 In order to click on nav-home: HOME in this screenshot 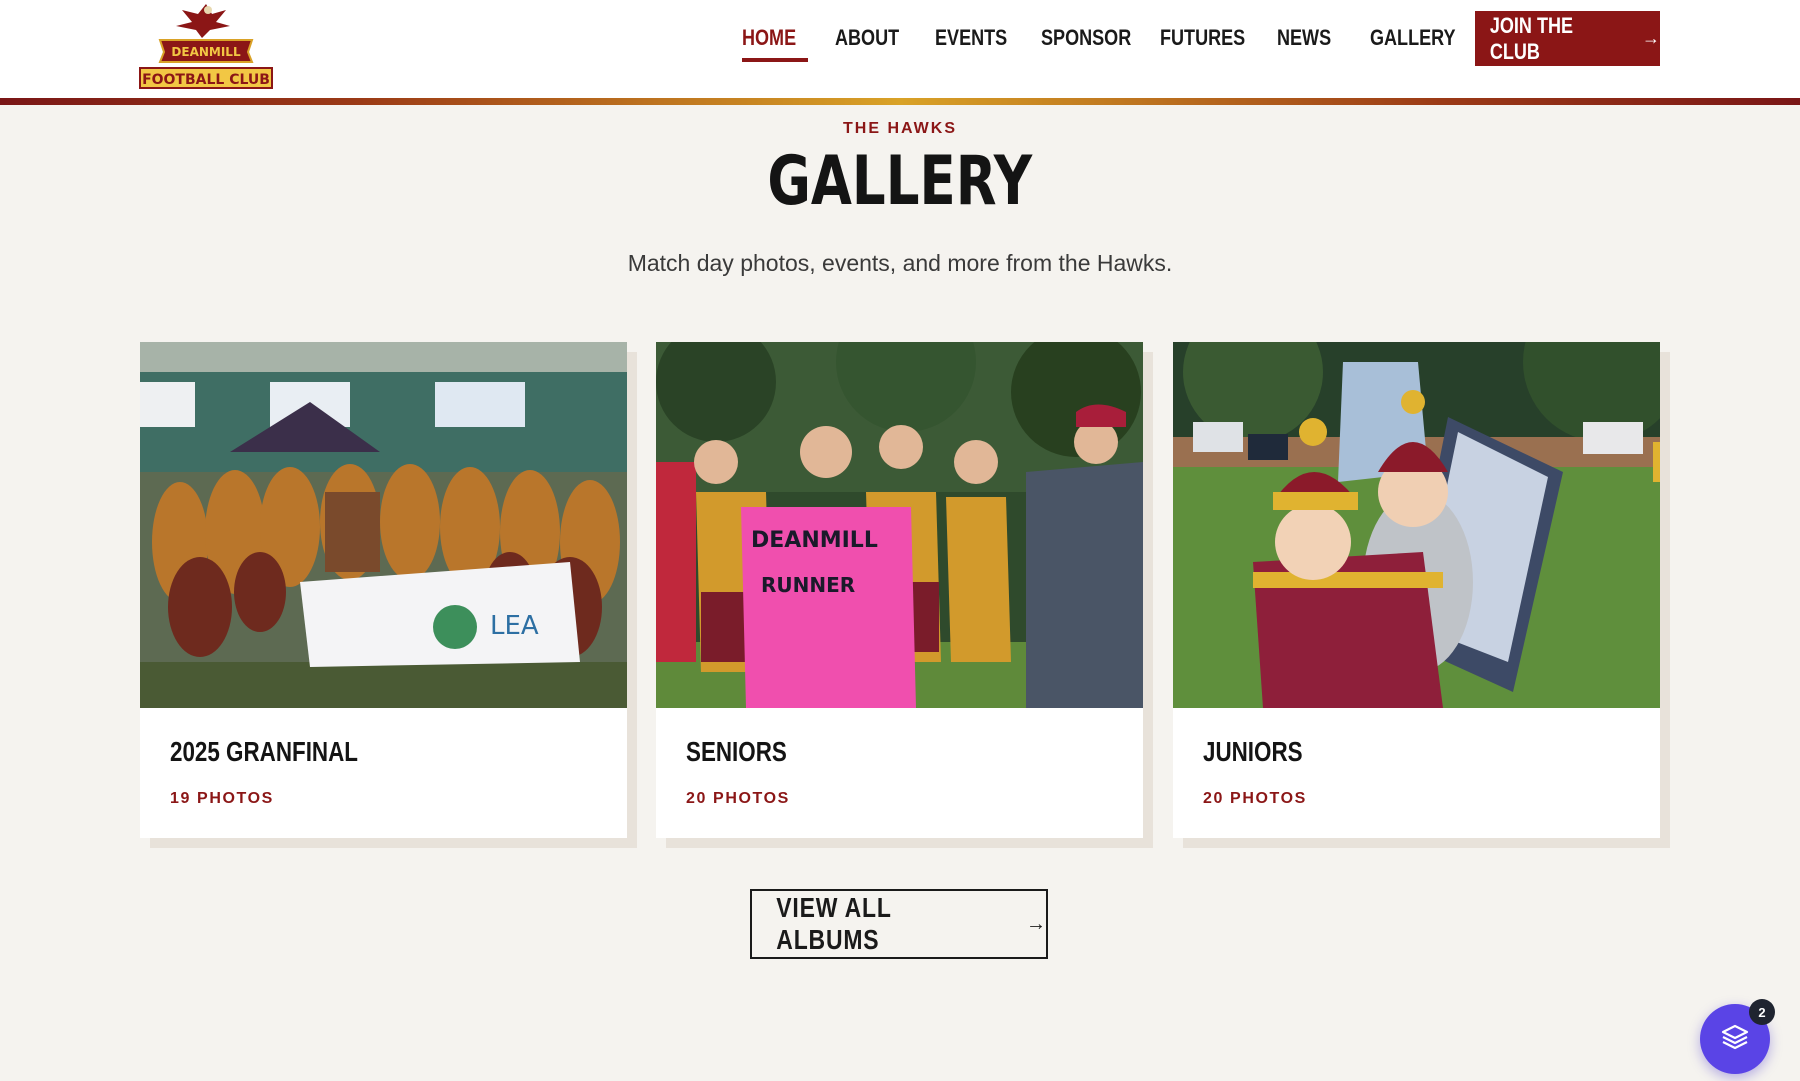, I will do `click(775, 45)`.